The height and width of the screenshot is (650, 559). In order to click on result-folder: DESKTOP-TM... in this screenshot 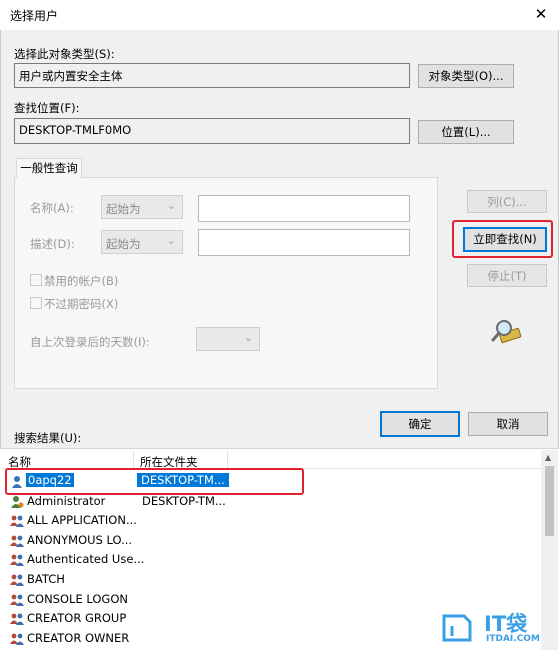, I will do `click(184, 500)`.